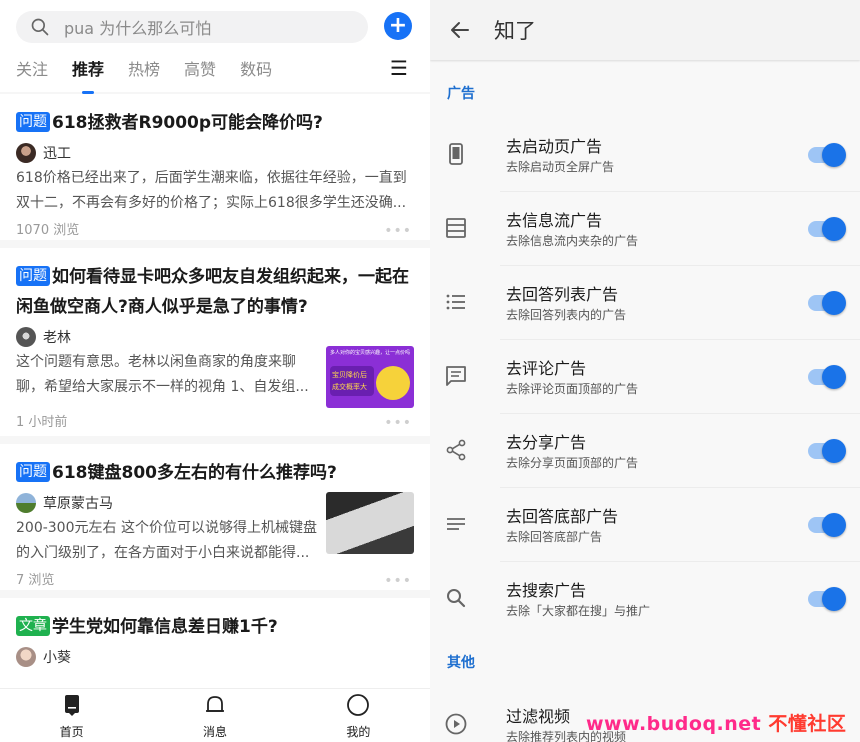  I want to click on bell-icon, so click(214, 704).